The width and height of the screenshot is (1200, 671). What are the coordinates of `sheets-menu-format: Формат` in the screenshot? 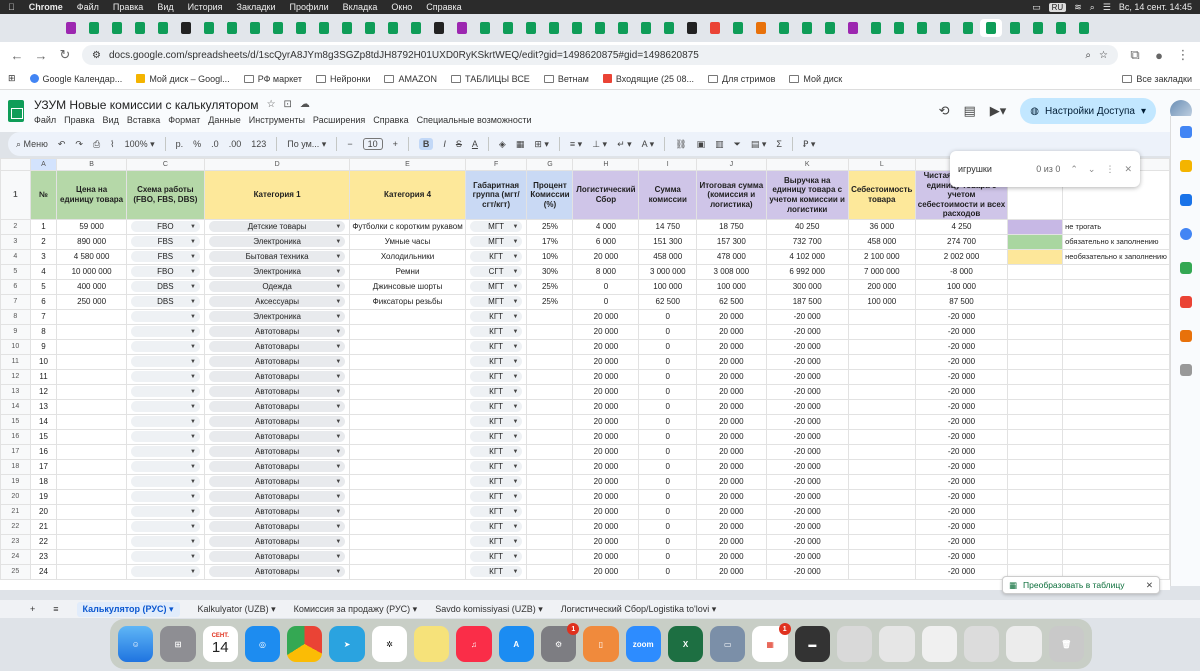 It's located at (184, 120).